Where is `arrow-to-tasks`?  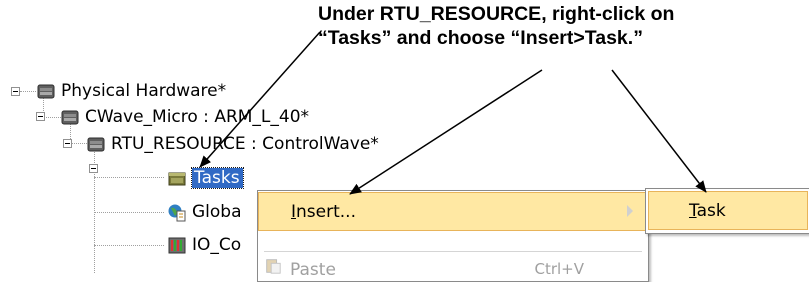
arrow-to-tasks is located at coordinates (260, 99).